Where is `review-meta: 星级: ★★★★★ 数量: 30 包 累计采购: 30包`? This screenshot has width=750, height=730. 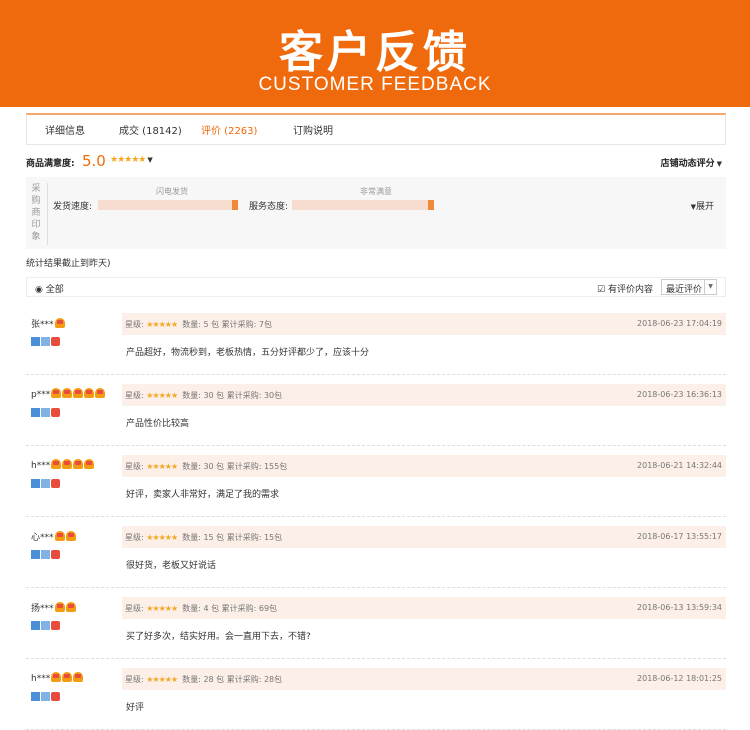 review-meta: 星级: ★★★★★ 数量: 30 包 累计采购: 30包 is located at coordinates (203, 395).